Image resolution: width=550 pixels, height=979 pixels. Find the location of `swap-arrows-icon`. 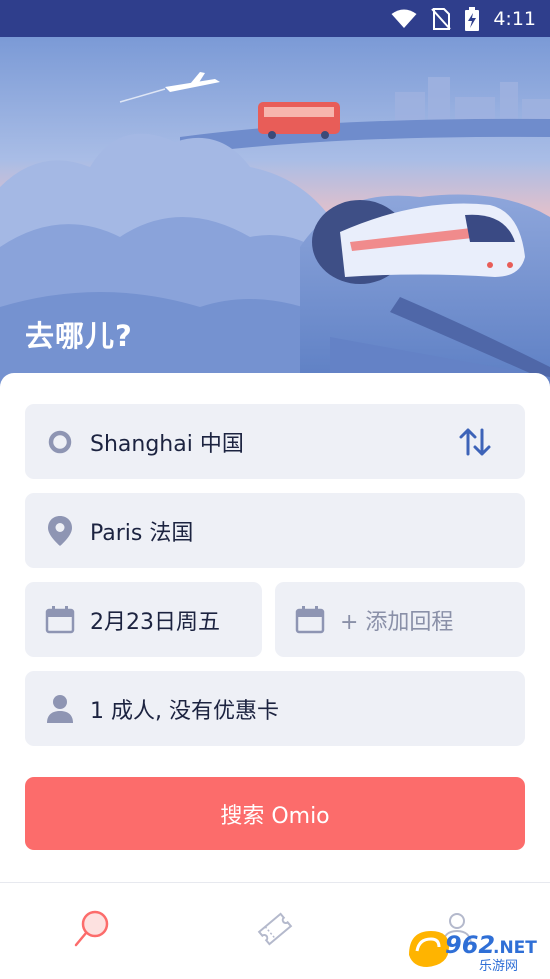

swap-arrows-icon is located at coordinates (475, 441).